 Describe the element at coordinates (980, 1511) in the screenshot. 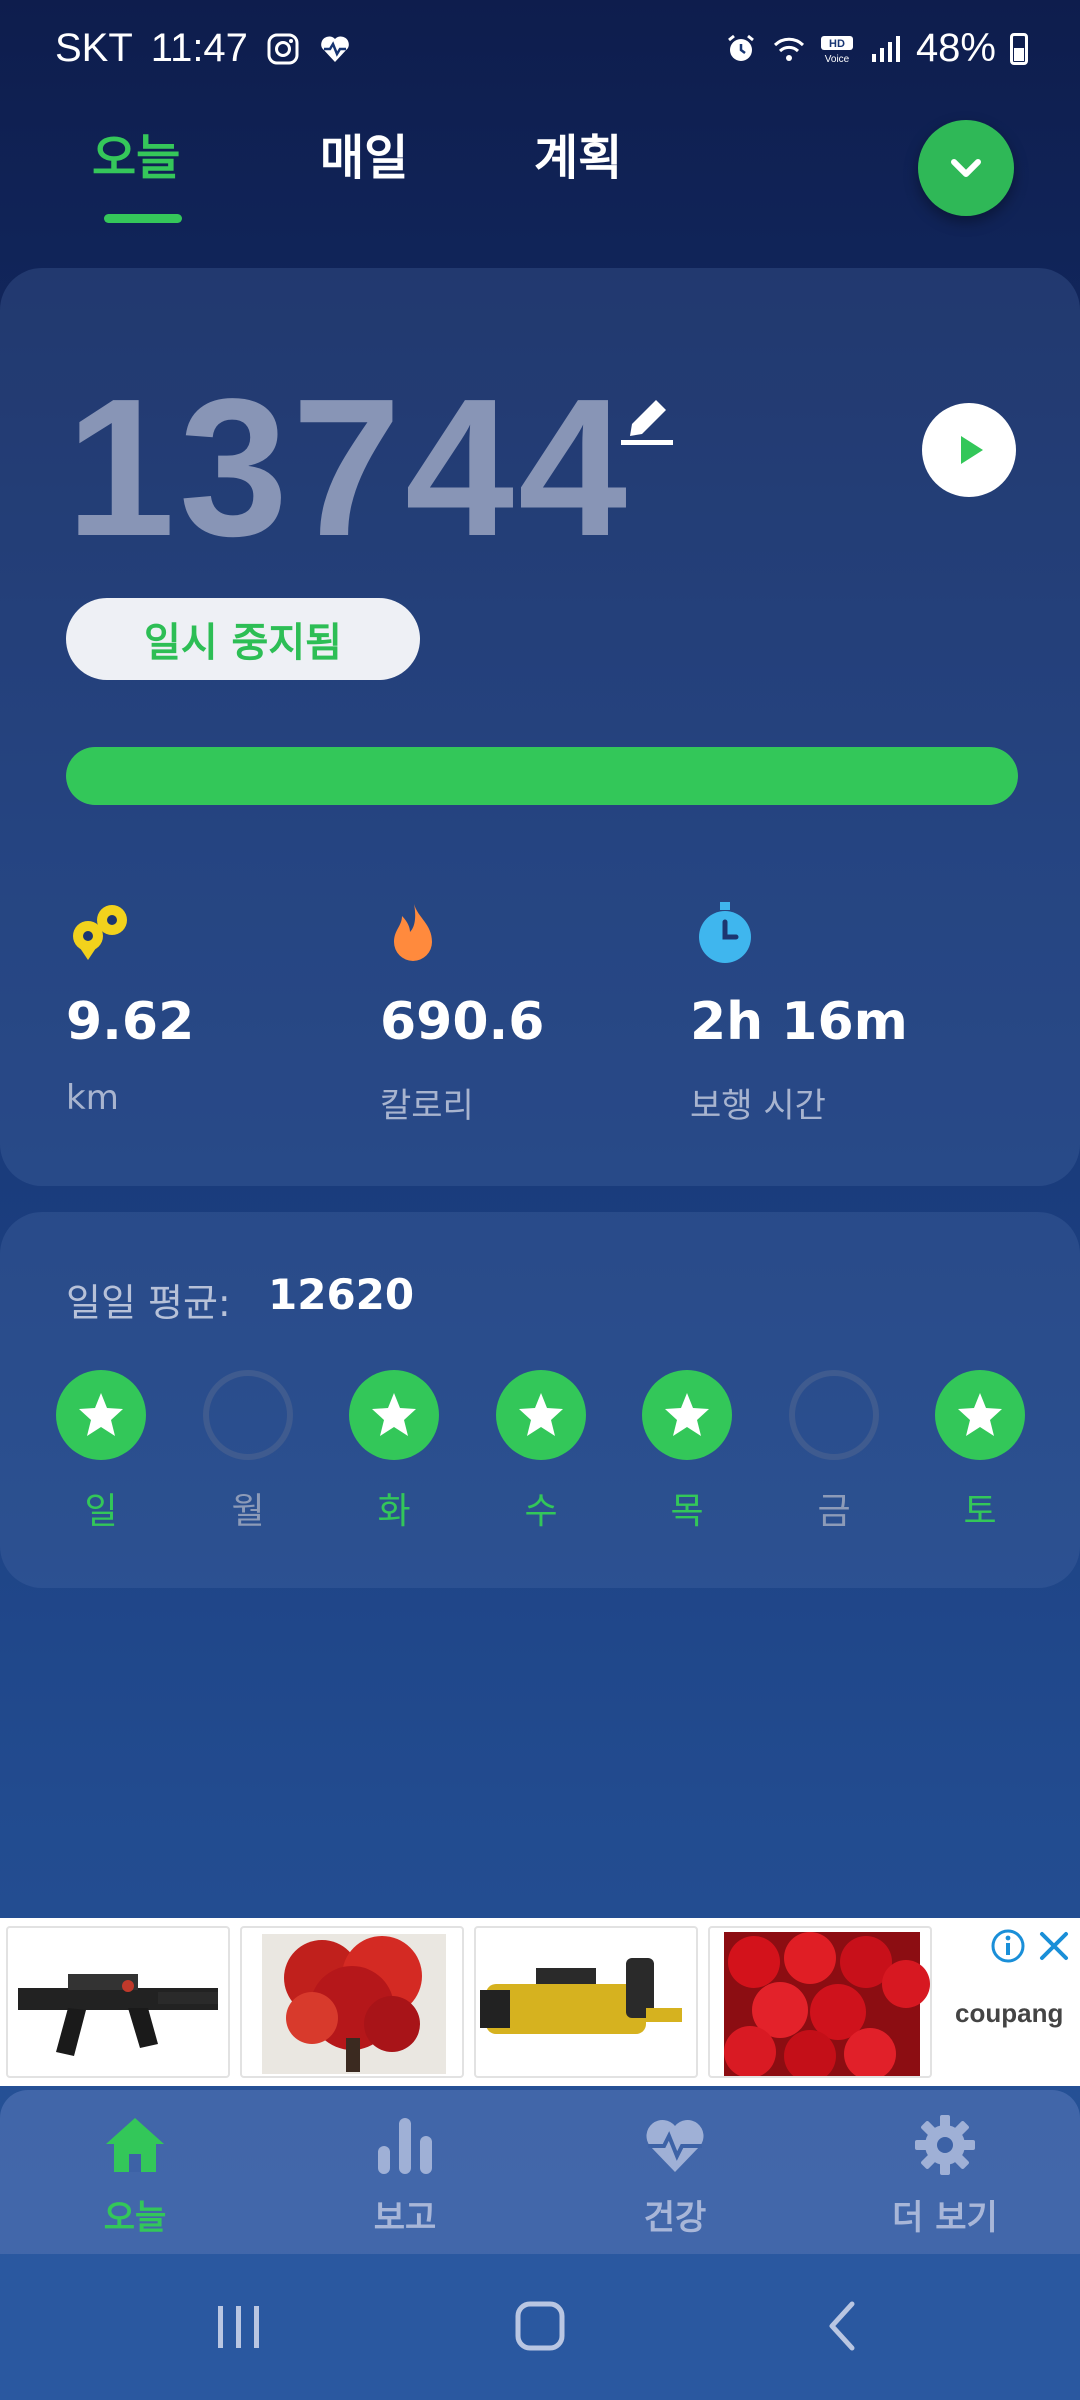

I see `day-label-6: 토` at that location.